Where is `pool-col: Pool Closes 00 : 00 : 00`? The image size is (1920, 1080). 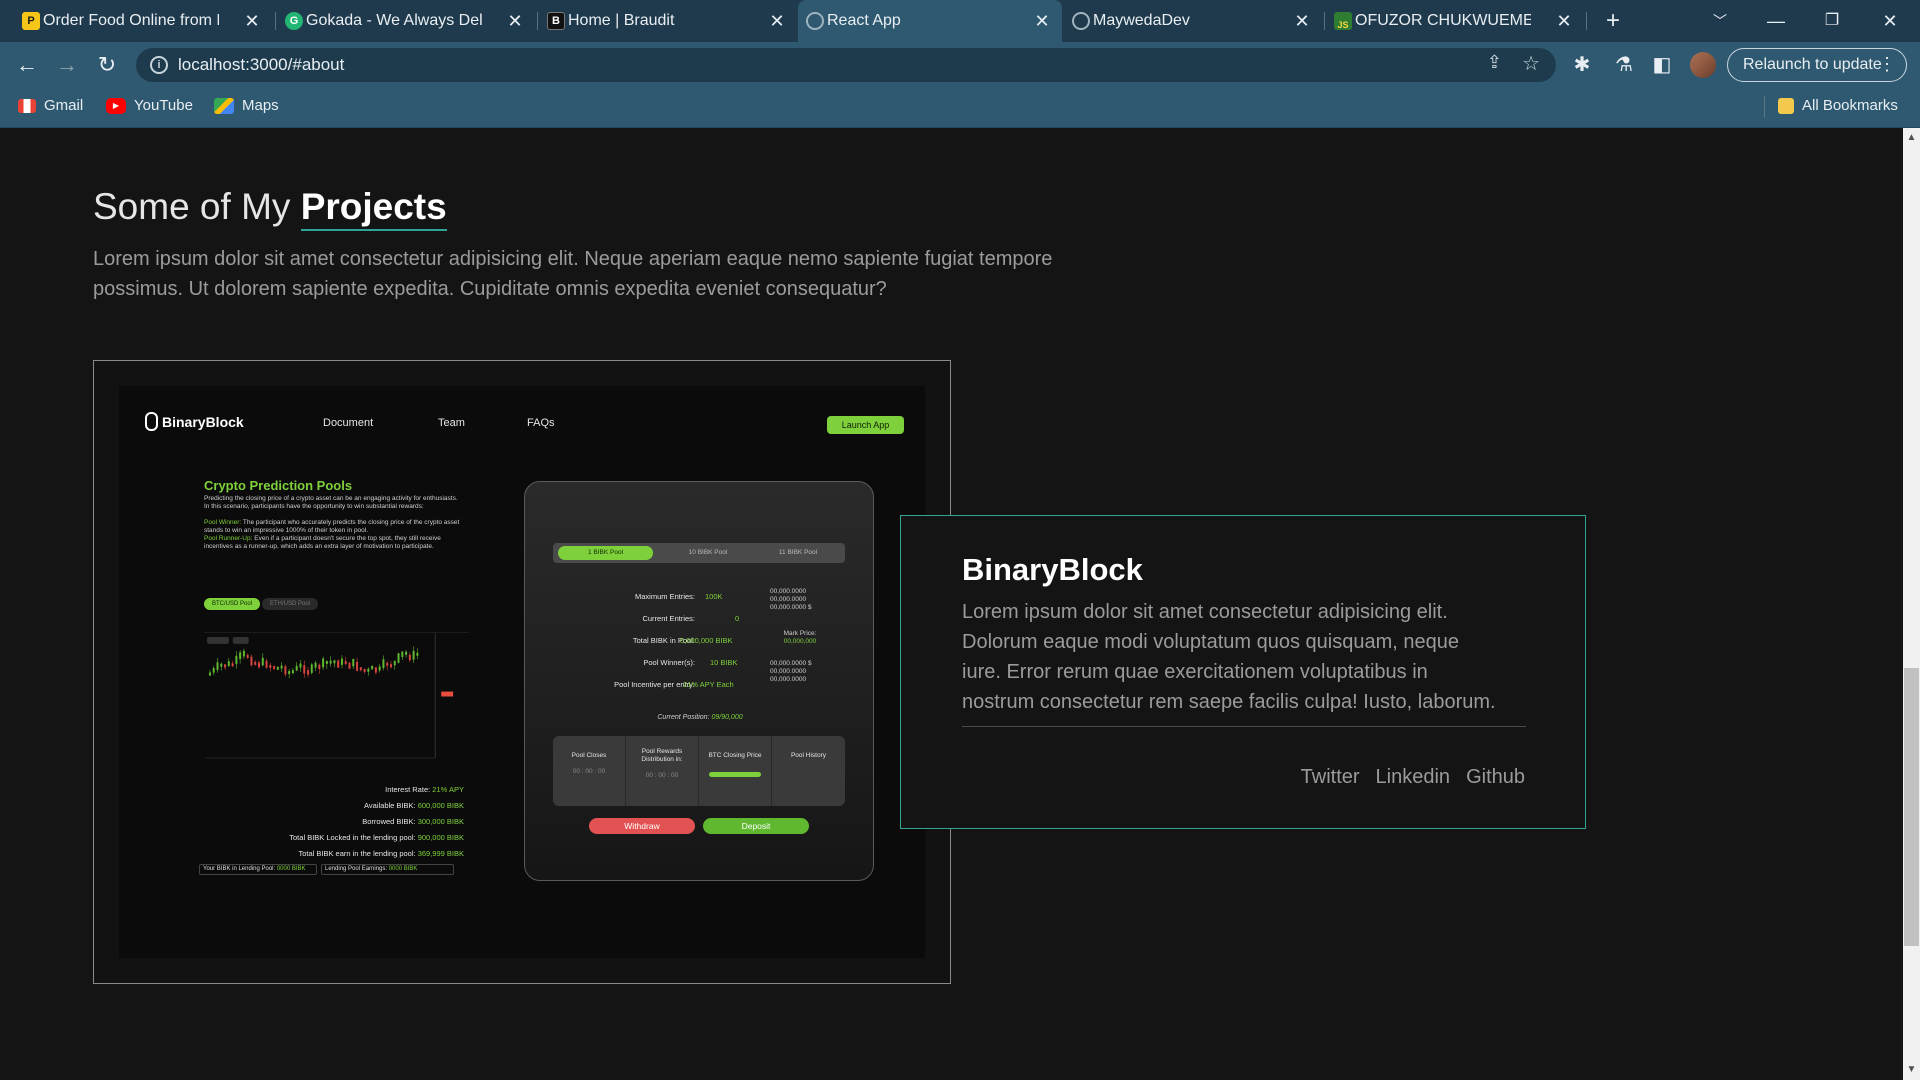 pool-col: Pool Closes 00 : 00 : 00 is located at coordinates (589, 771).